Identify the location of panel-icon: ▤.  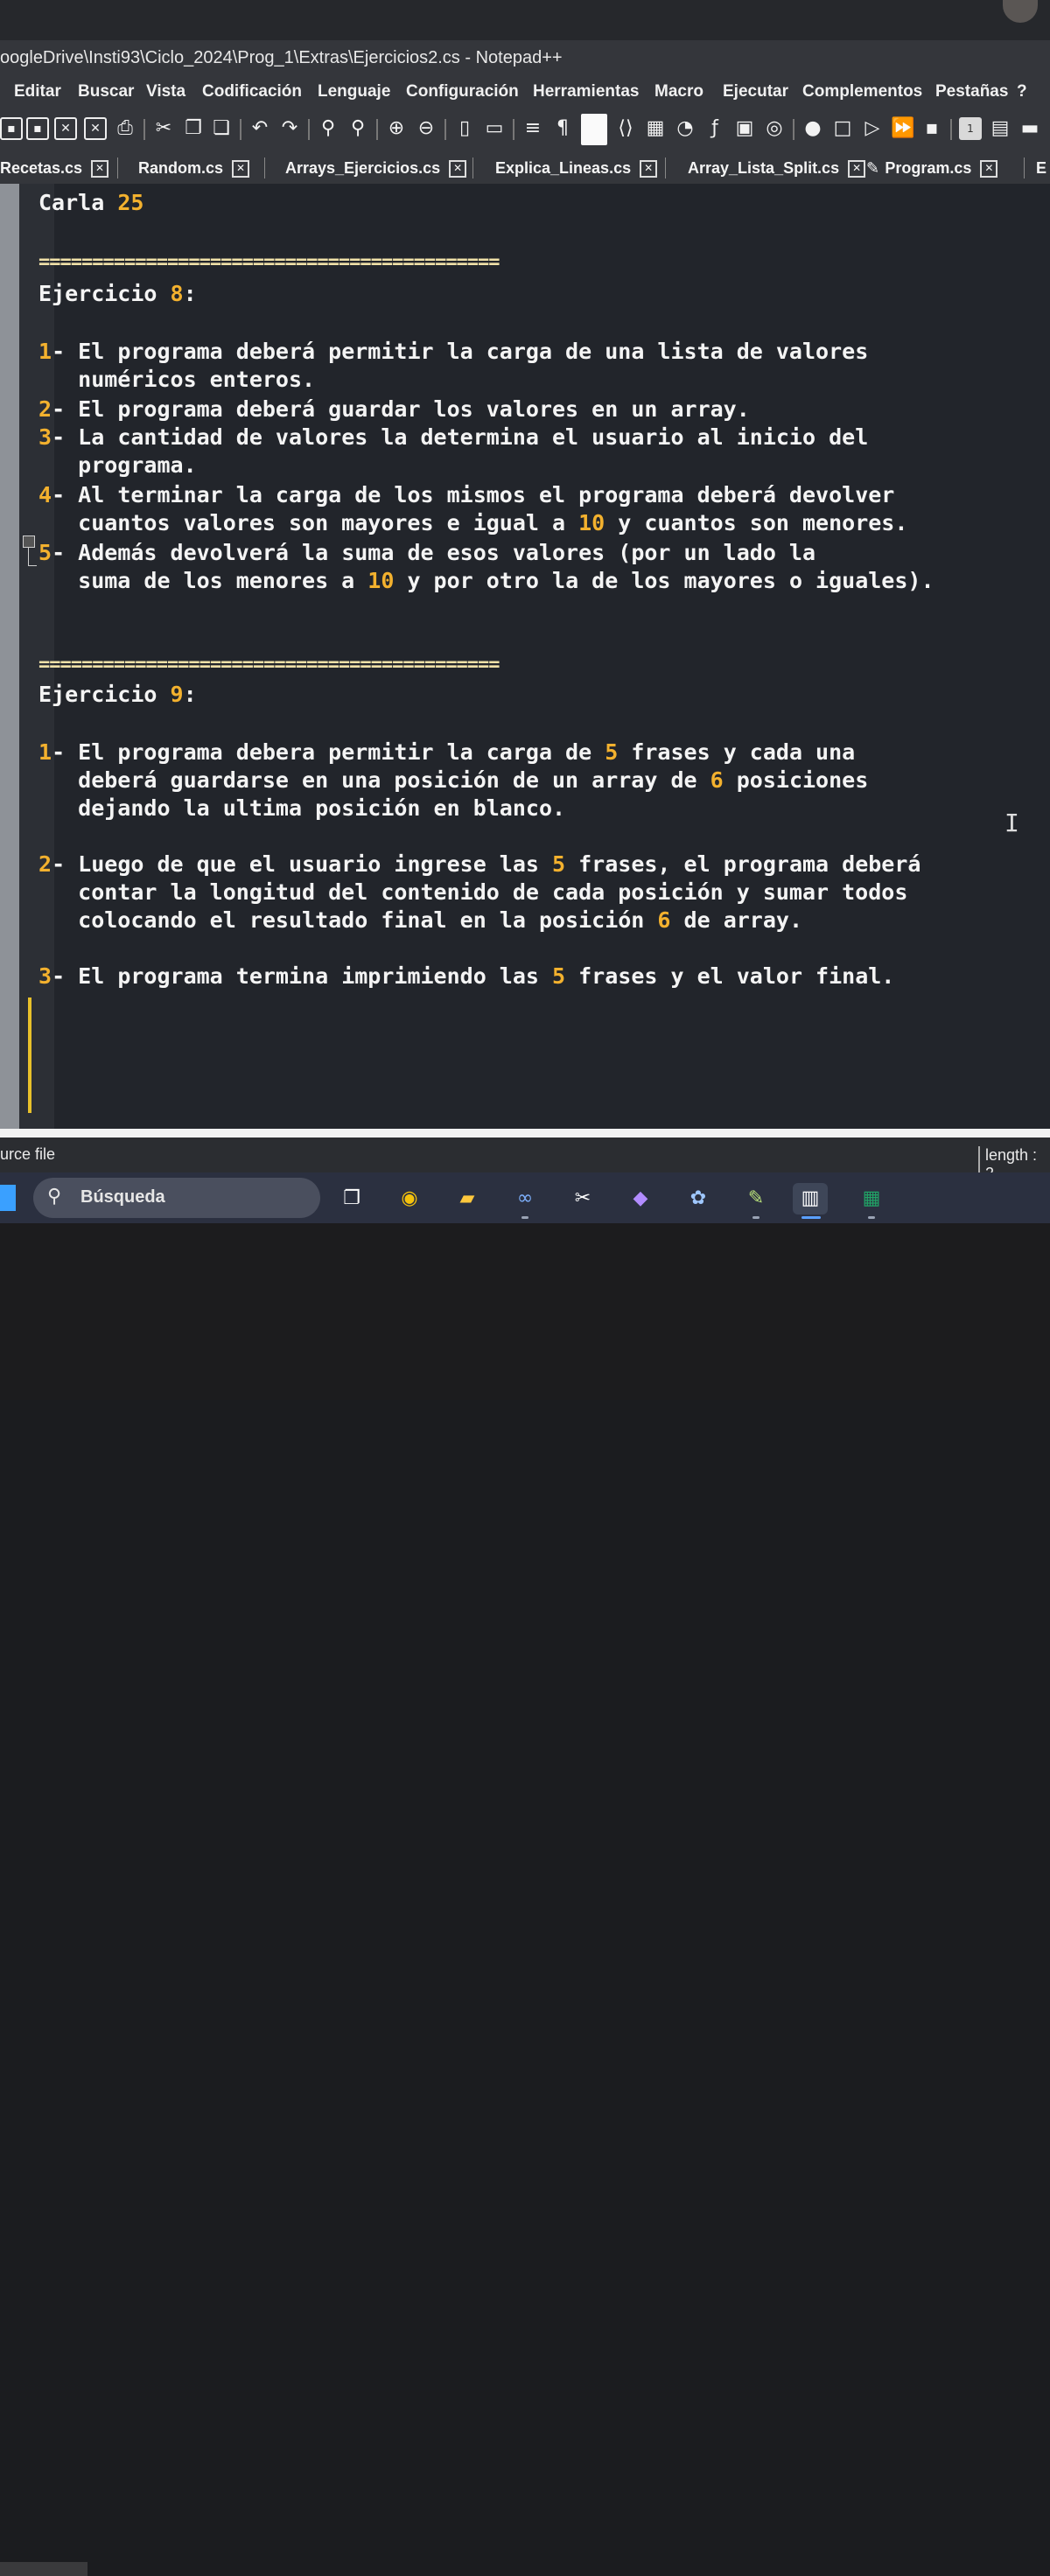
(1000, 128).